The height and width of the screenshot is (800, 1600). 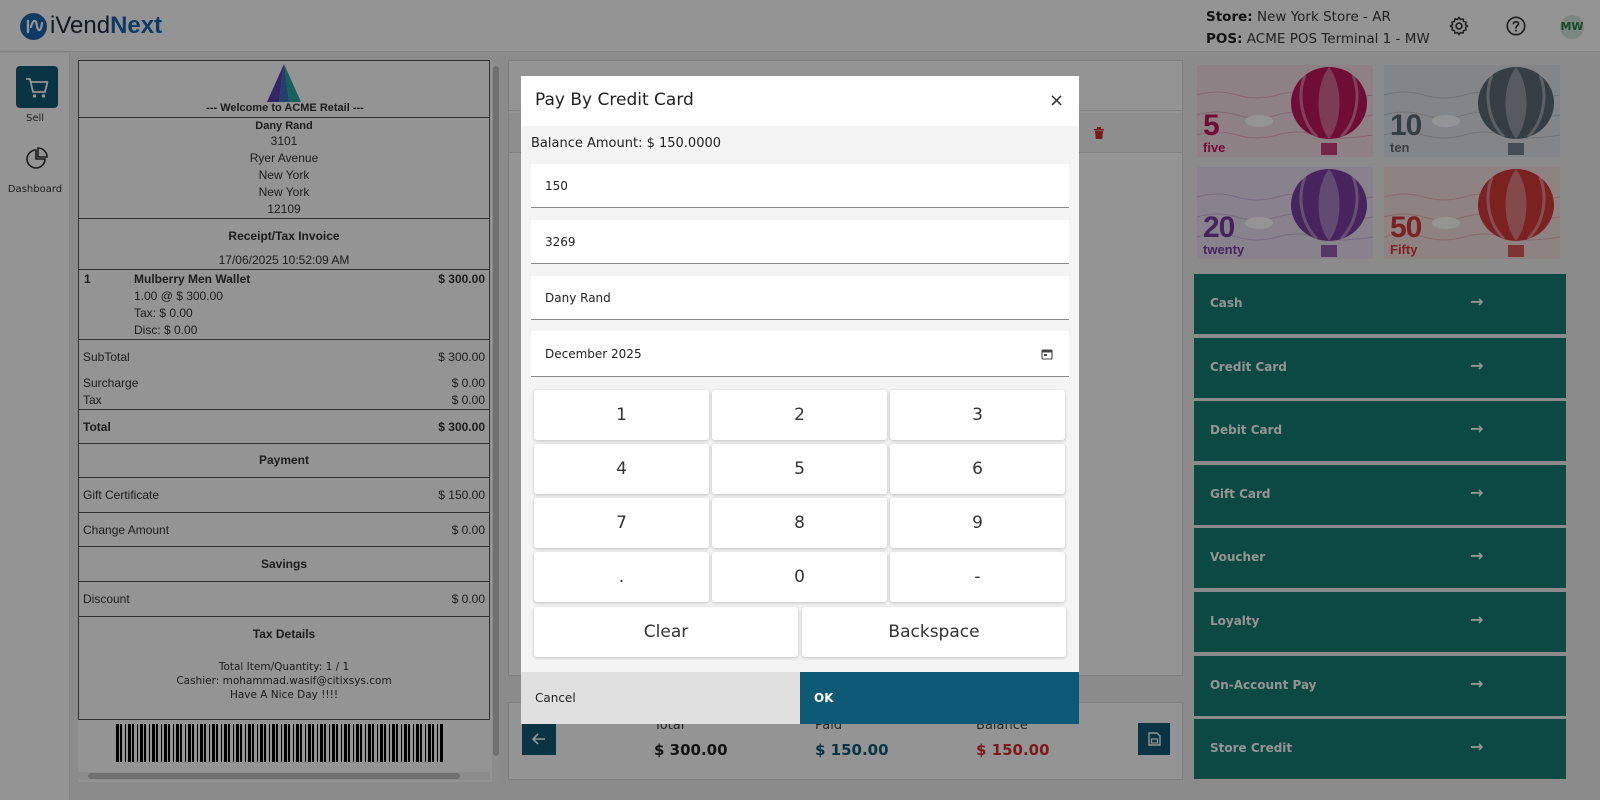 I want to click on key-2-button: 2, so click(x=799, y=415).